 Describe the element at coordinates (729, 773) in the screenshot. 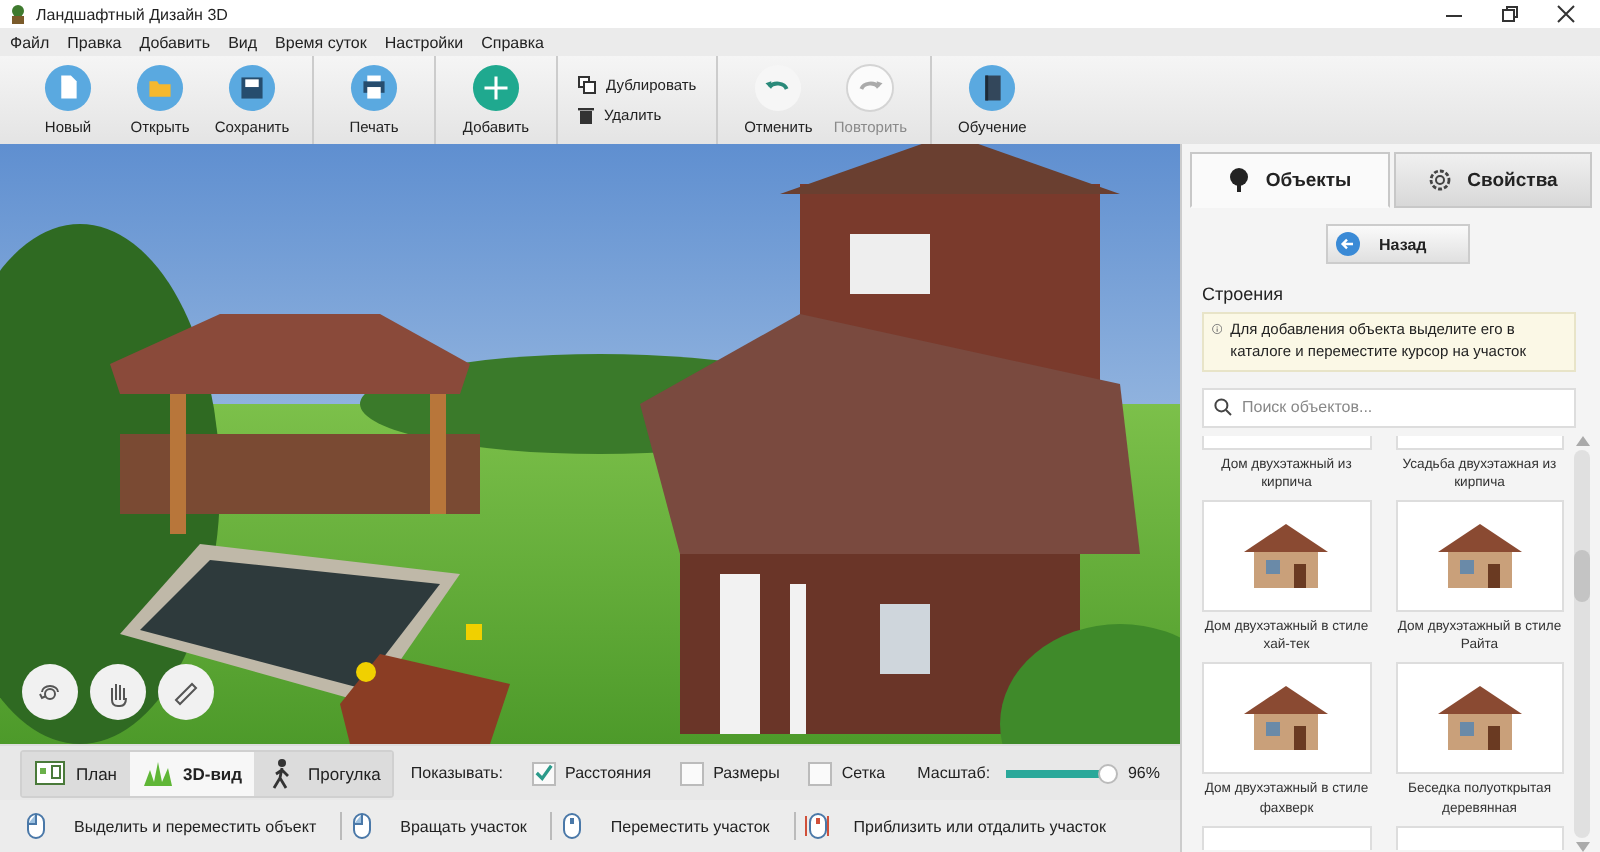

I see `checkbox-option: Размеры` at that location.